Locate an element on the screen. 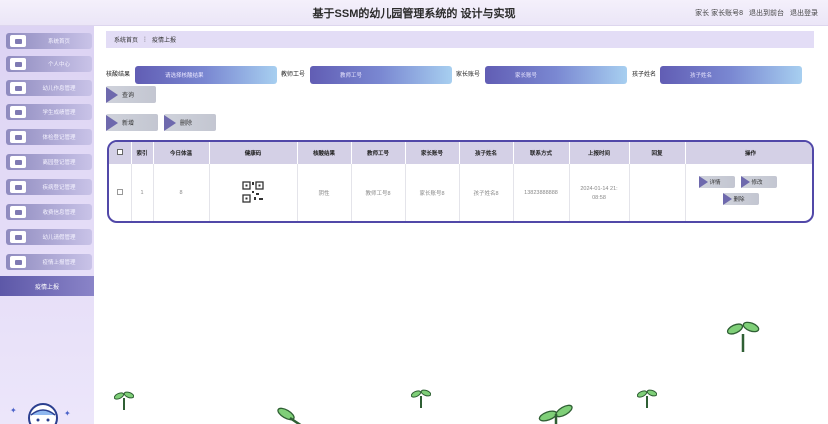 The image size is (828, 424). sidebar-item-label: 收费信息管理 is located at coordinates (59, 213).